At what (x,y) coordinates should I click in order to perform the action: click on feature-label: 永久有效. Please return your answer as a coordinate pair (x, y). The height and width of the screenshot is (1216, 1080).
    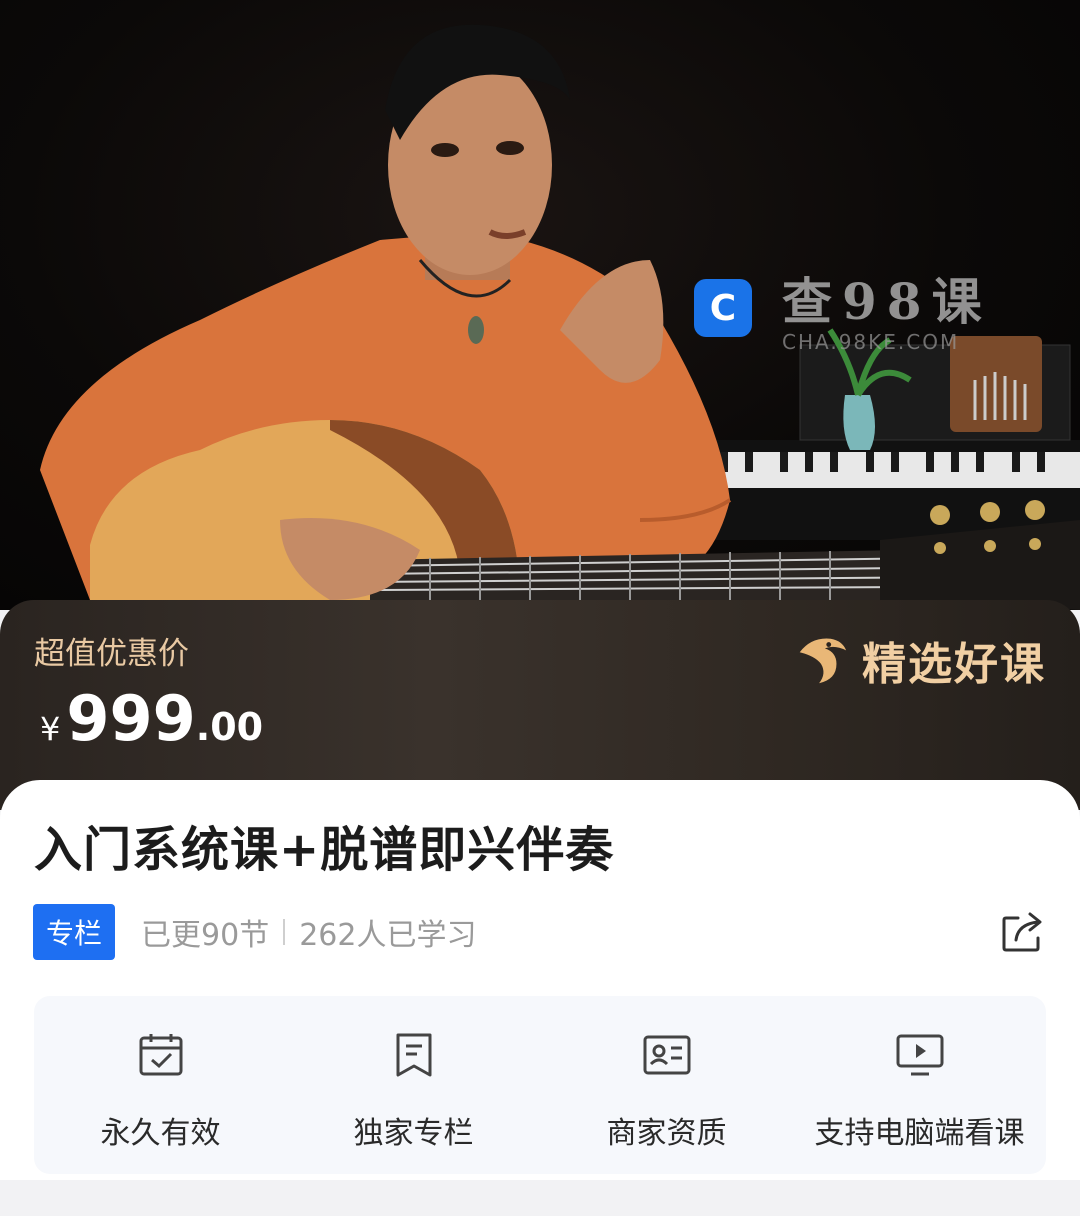
    Looking at the image, I should click on (160, 1133).